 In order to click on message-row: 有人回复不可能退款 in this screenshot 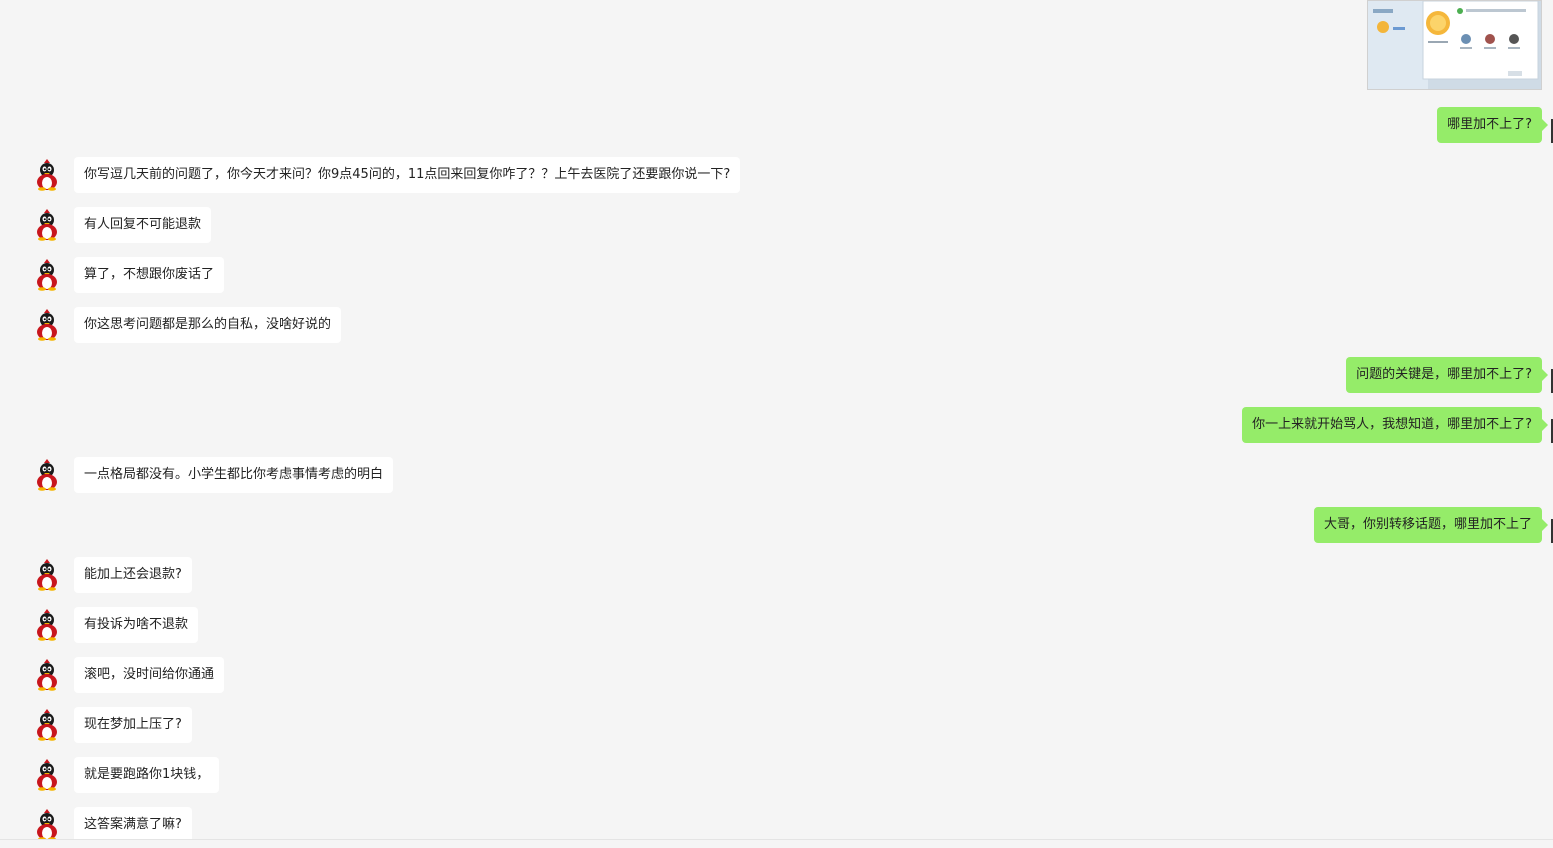, I will do `click(776, 225)`.